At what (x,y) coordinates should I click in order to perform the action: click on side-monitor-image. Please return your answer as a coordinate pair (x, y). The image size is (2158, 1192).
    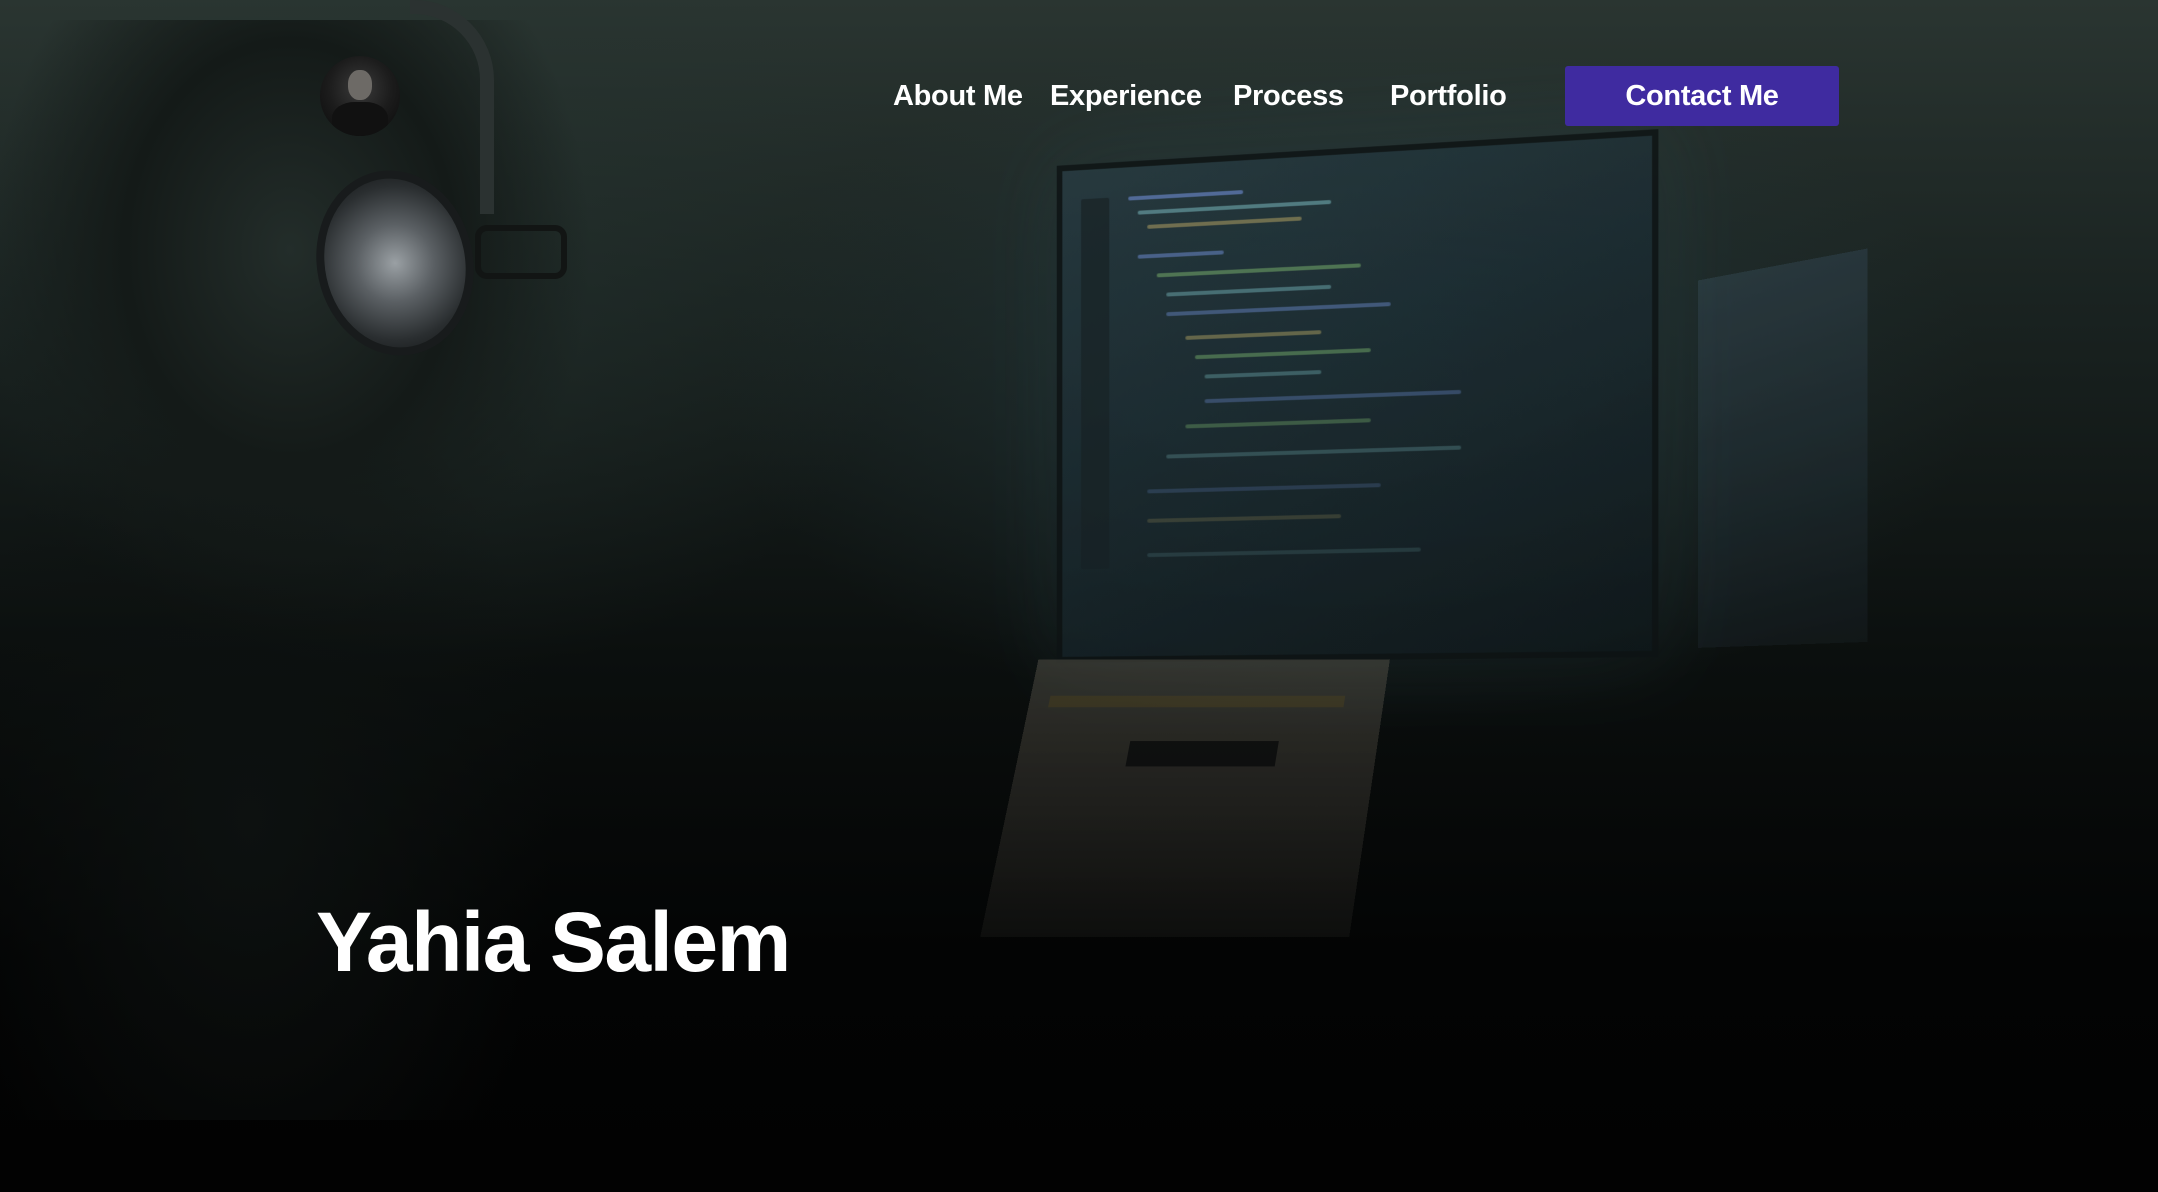
    Looking at the image, I should click on (1783, 448).